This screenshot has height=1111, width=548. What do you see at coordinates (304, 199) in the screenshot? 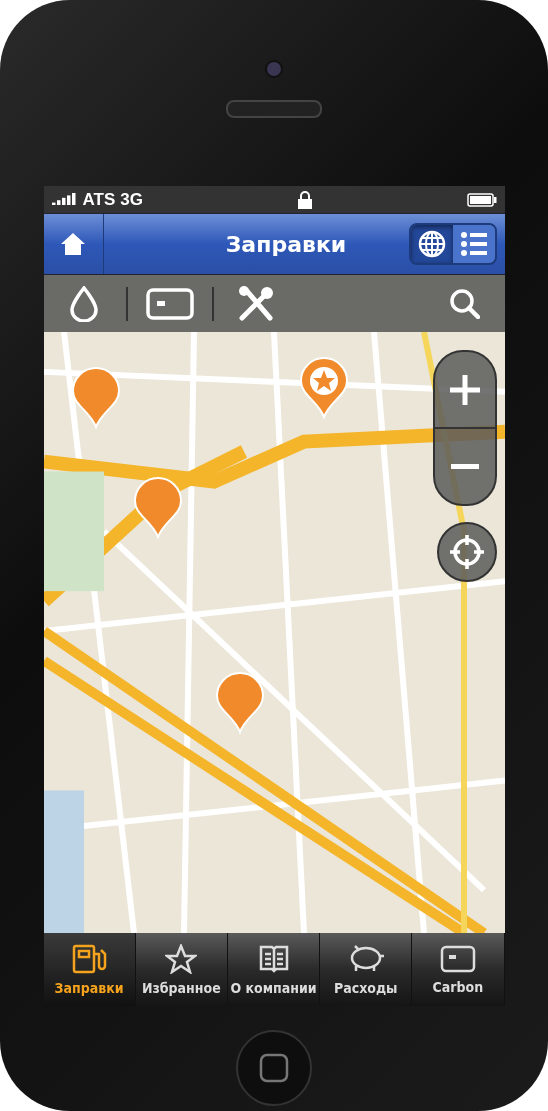
I see `lock-icon` at bounding box center [304, 199].